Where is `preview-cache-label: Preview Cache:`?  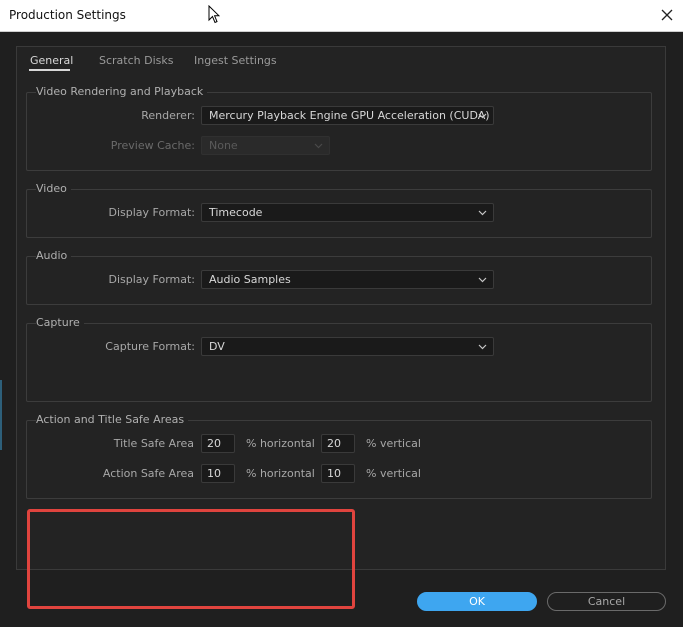 preview-cache-label: Preview Cache: is located at coordinates (152, 145).